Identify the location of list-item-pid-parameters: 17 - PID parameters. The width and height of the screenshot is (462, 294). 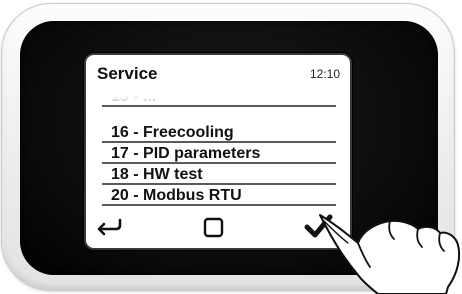
(219, 154).